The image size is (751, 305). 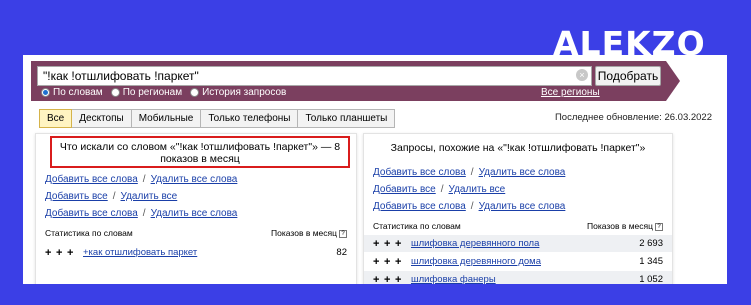 What do you see at coordinates (525, 243) in the screenshot?
I see `phrase-link: шлифовка деревянного пола` at bounding box center [525, 243].